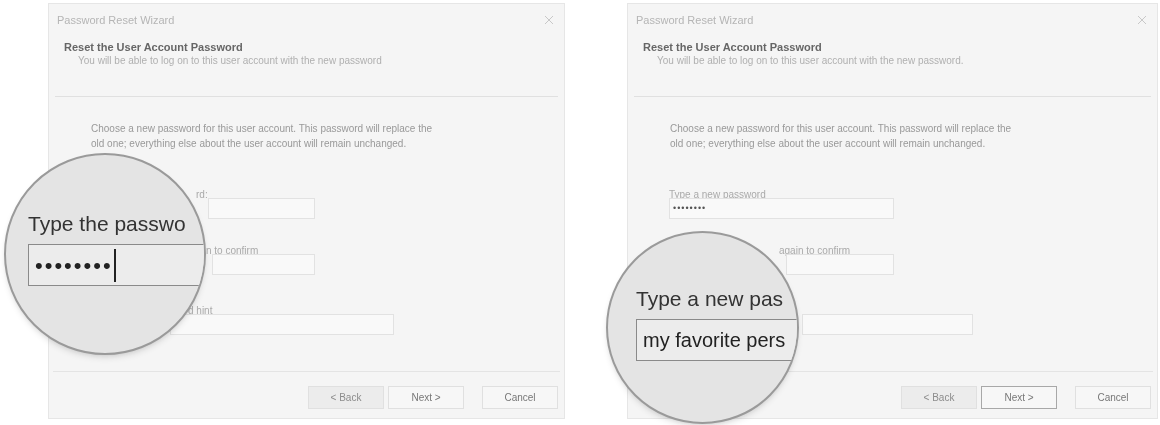  What do you see at coordinates (714, 340) in the screenshot?
I see `magnified-value: my favorite pers` at bounding box center [714, 340].